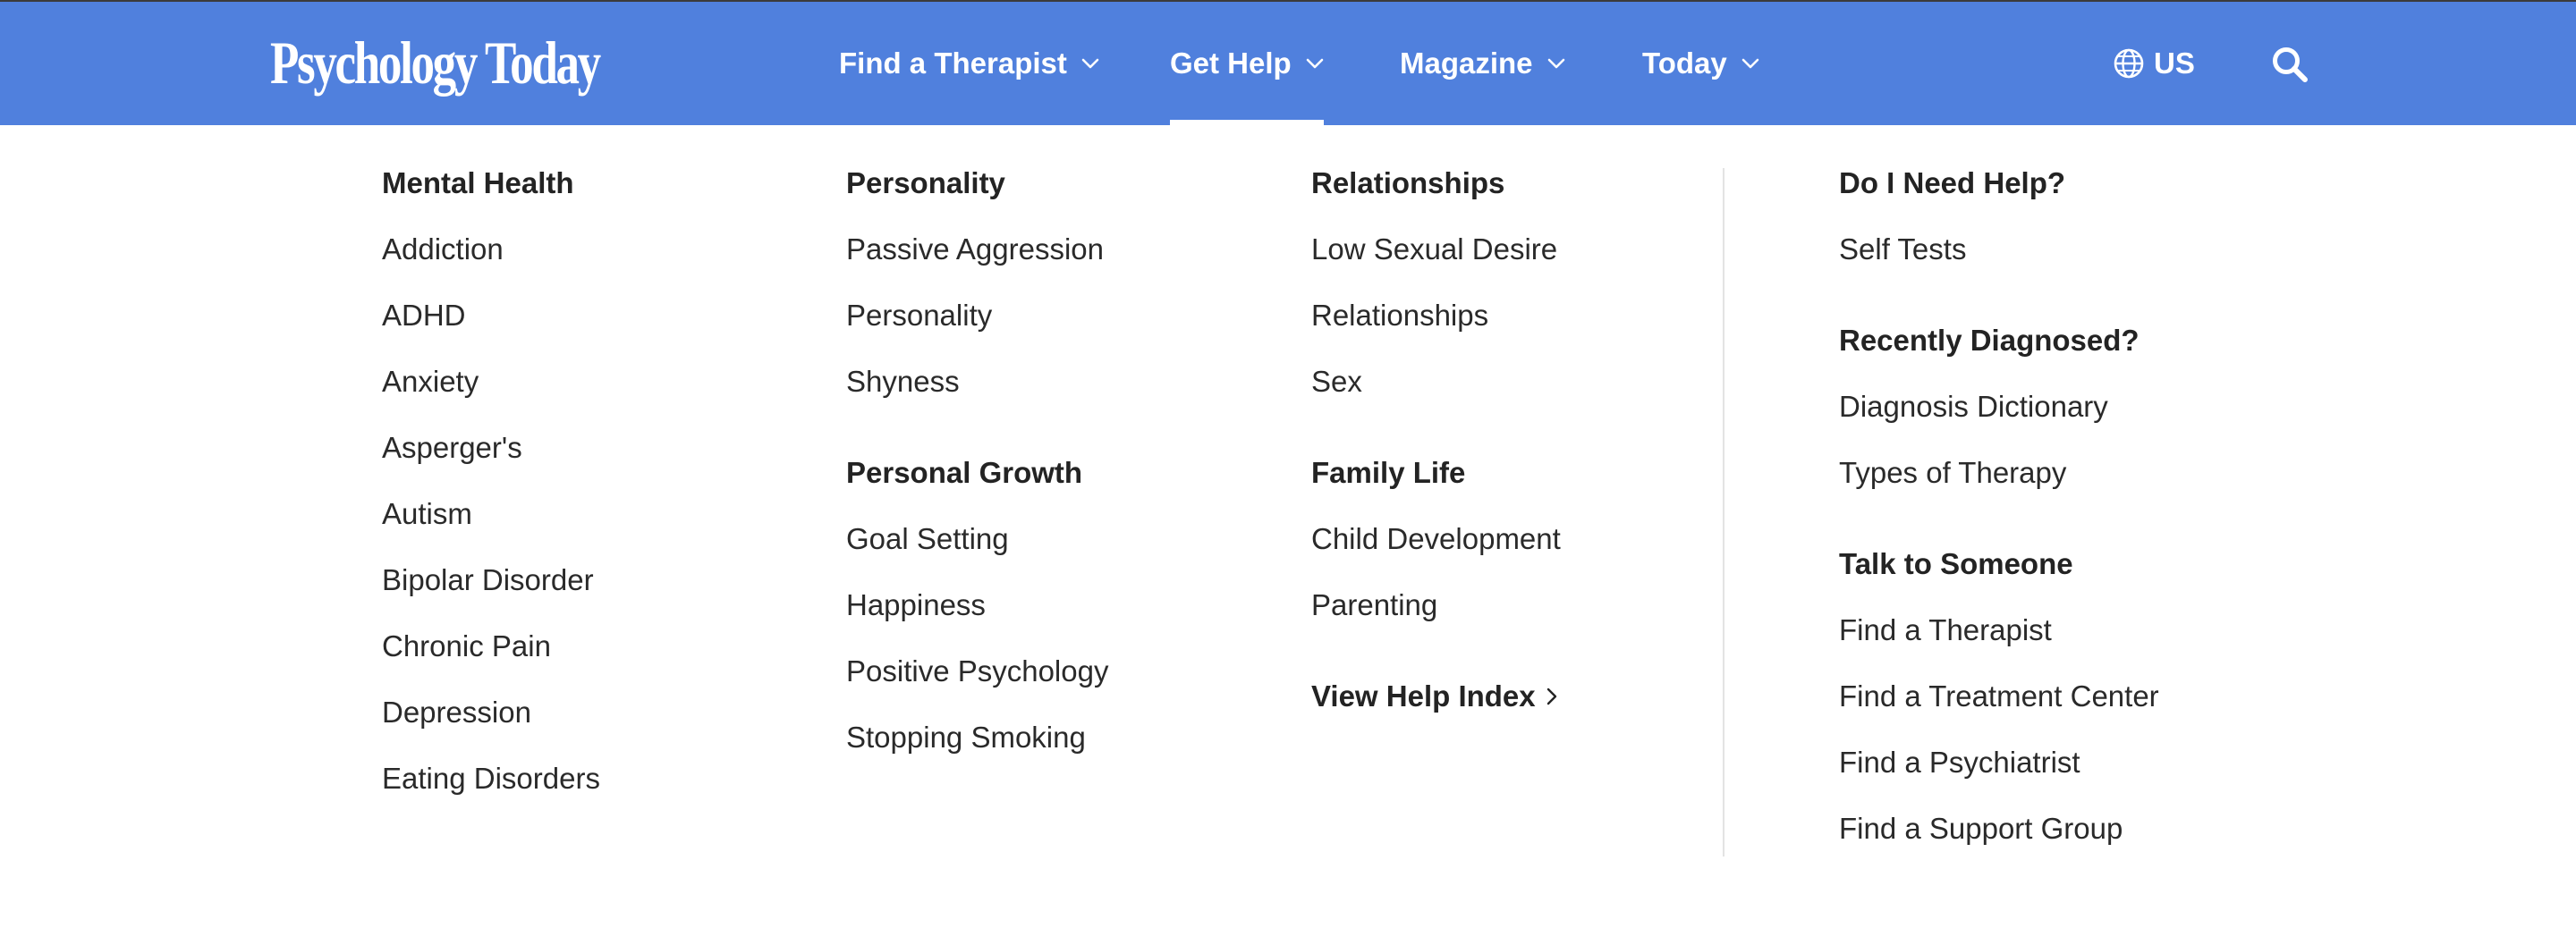 Image resolution: width=2576 pixels, height=945 pixels. What do you see at coordinates (1999, 630) in the screenshot?
I see `menu-link: Find a Therapist` at bounding box center [1999, 630].